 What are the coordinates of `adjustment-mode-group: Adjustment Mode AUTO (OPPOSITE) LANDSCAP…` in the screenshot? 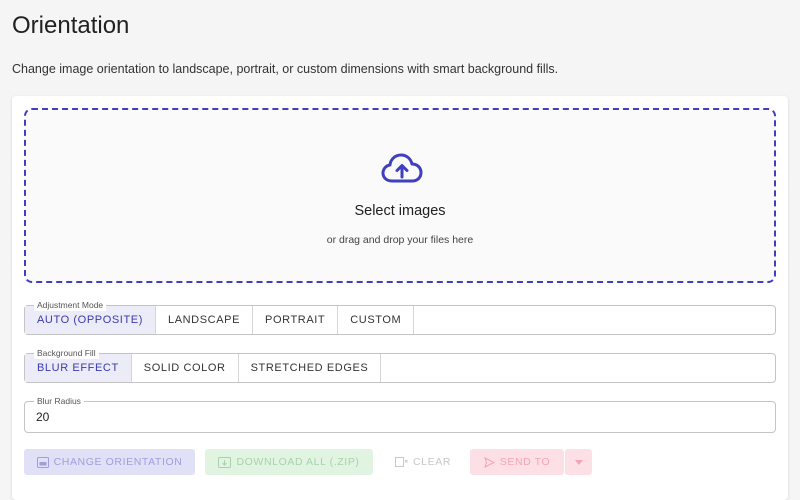 It's located at (400, 317).